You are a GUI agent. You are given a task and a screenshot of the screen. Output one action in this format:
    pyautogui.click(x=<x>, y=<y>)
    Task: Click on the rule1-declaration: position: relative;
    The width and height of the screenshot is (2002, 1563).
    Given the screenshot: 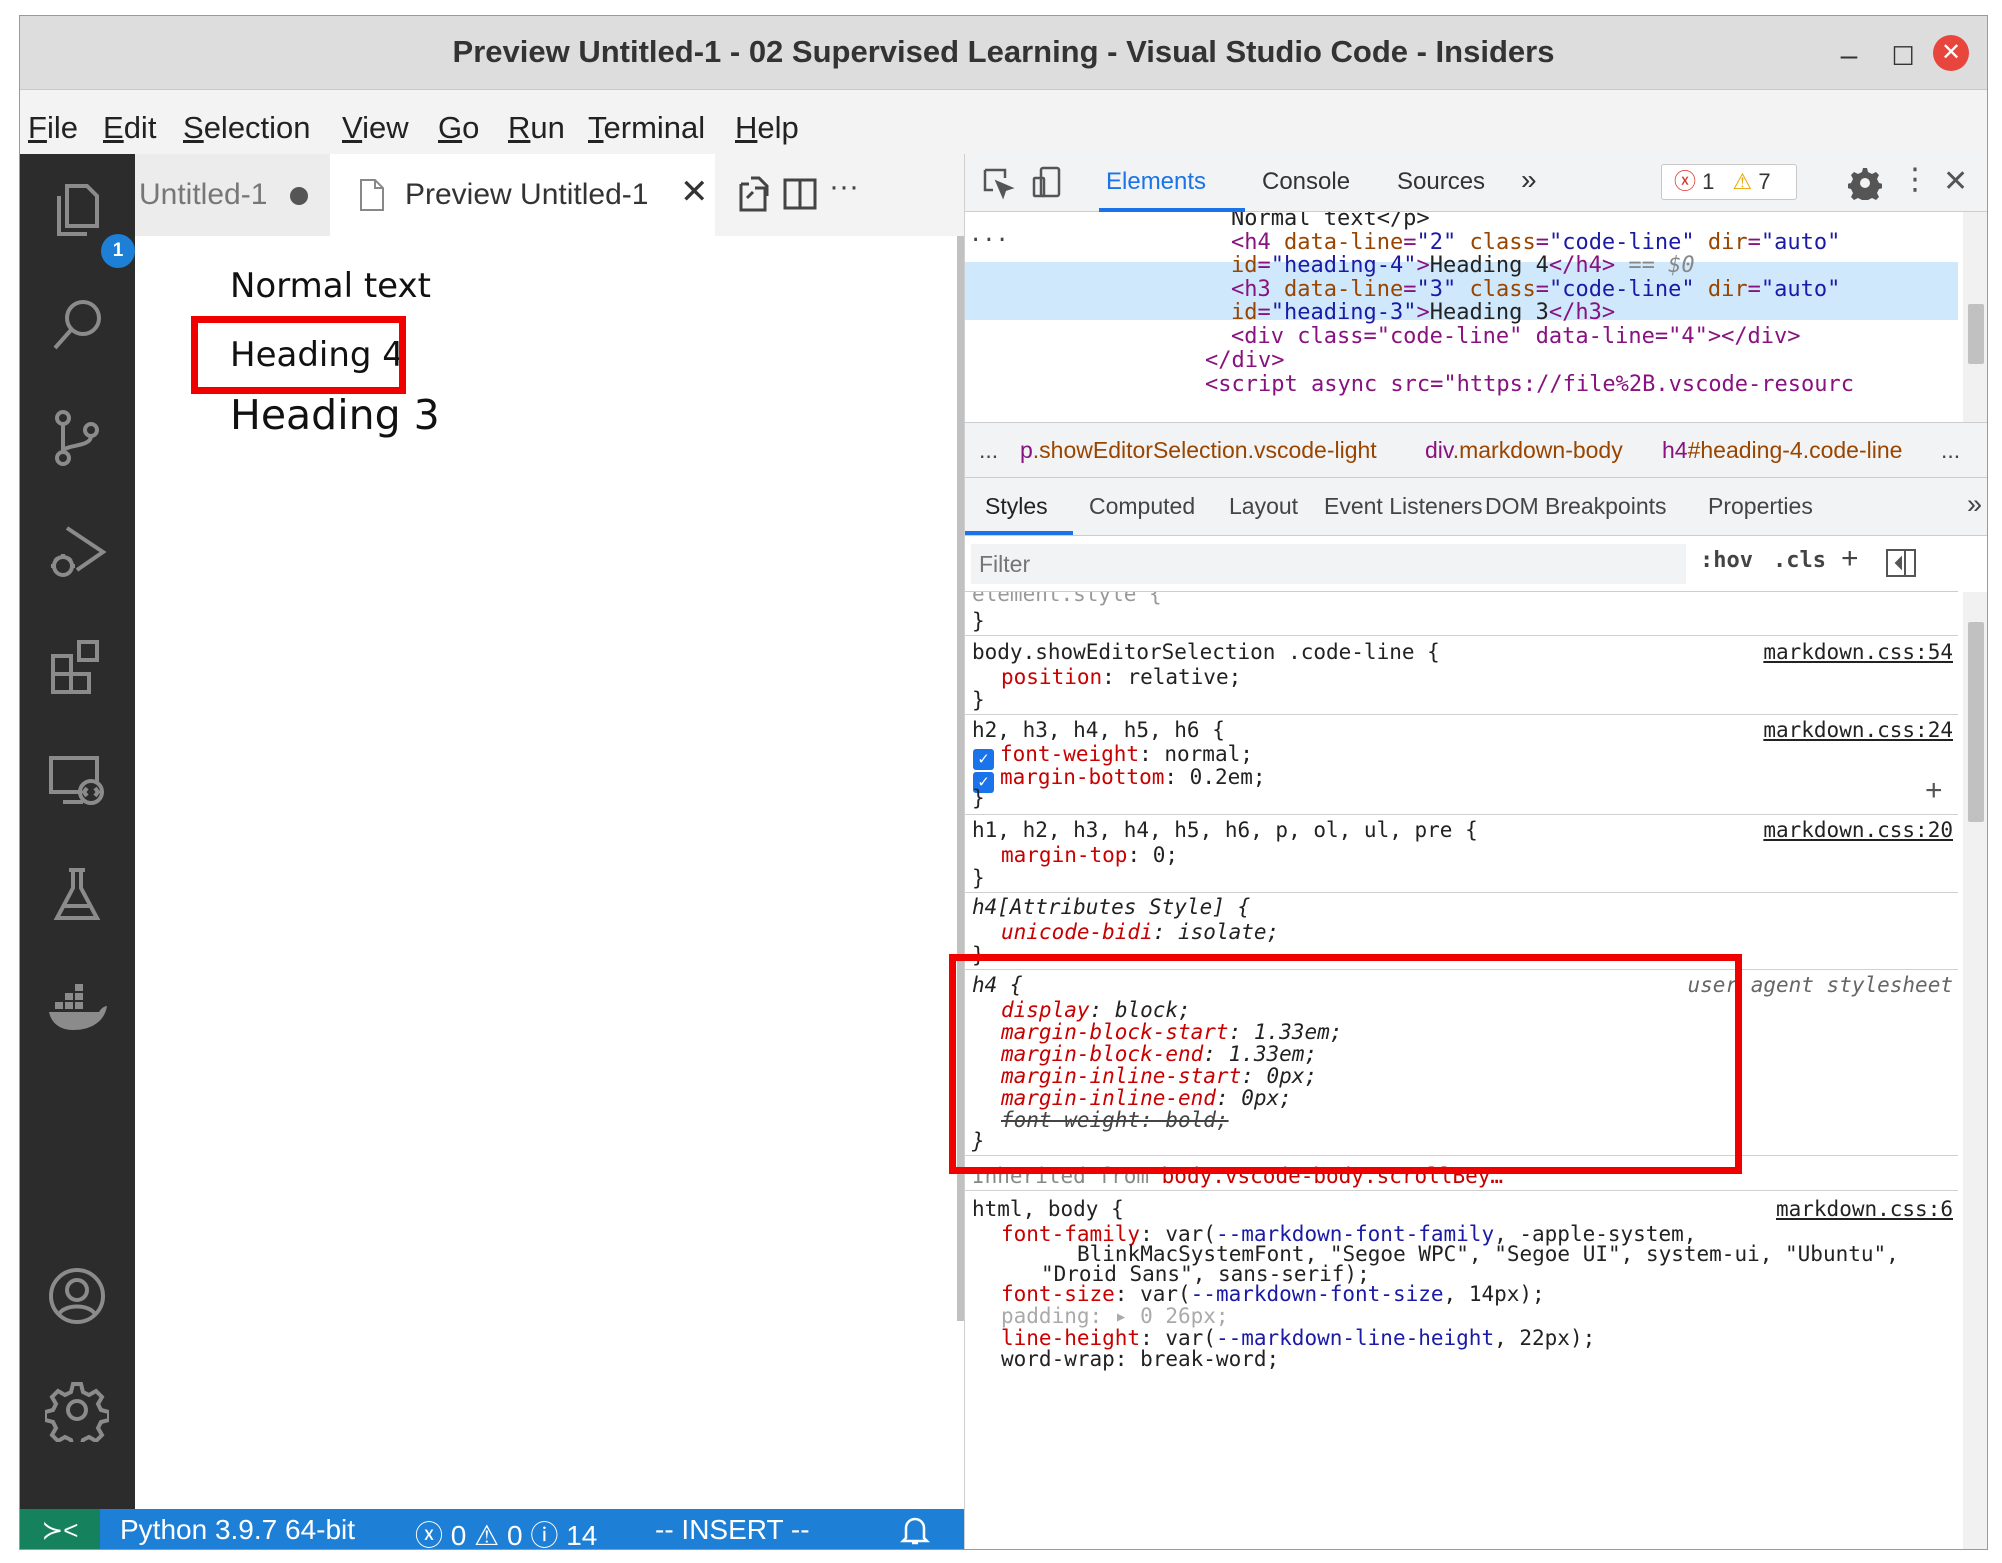 What is the action you would take?
    pyautogui.click(x=1121, y=677)
    